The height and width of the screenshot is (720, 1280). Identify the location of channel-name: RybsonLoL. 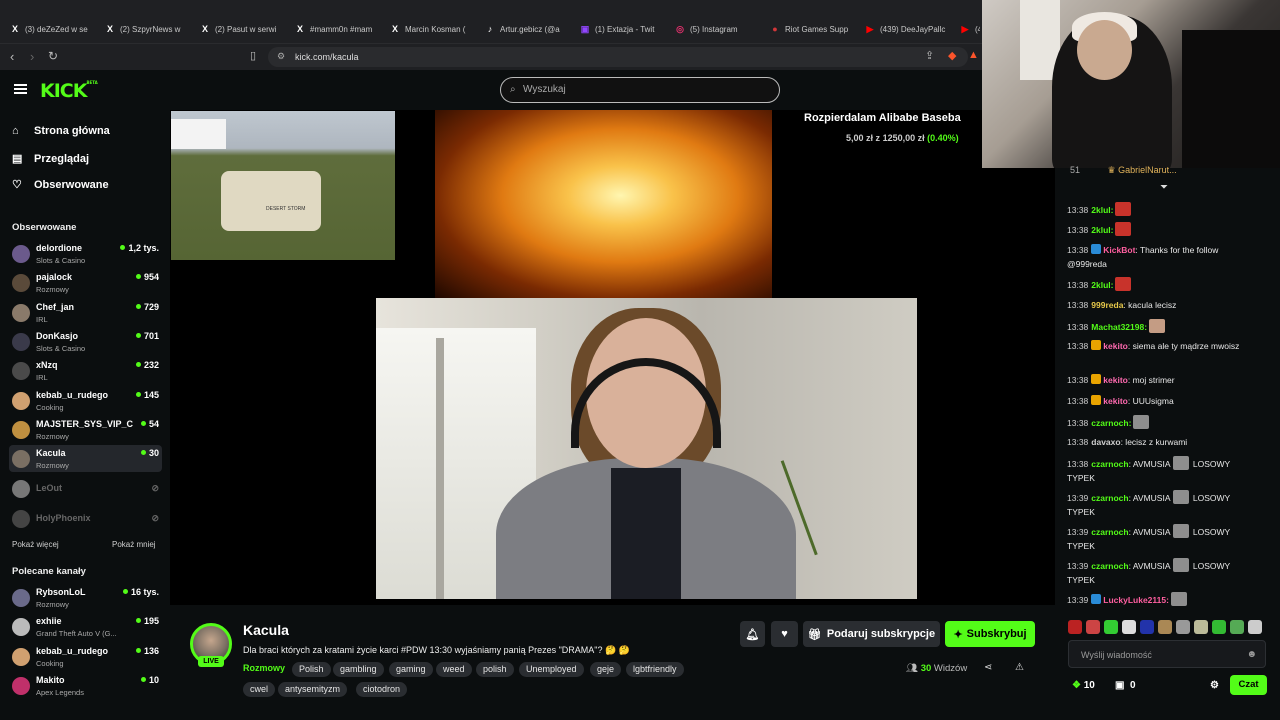
(61, 592).